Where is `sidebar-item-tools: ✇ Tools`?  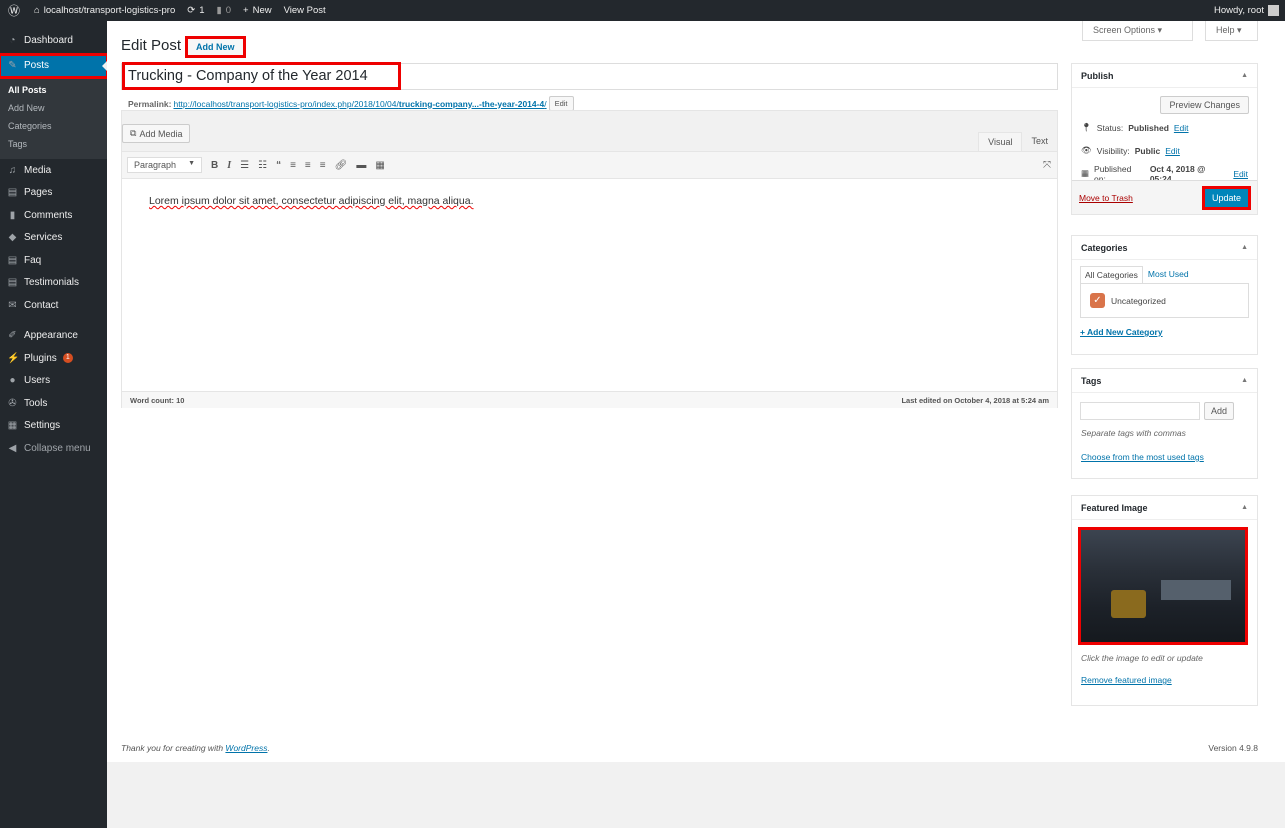 sidebar-item-tools: ✇ Tools is located at coordinates (53, 403).